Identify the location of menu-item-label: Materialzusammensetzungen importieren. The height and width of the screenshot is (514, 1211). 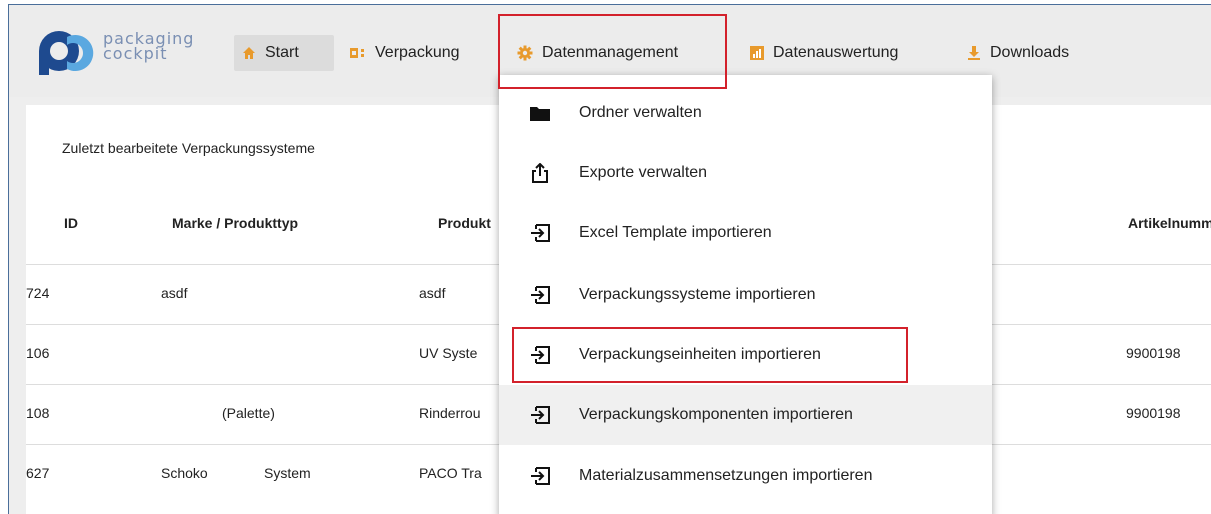
(726, 475).